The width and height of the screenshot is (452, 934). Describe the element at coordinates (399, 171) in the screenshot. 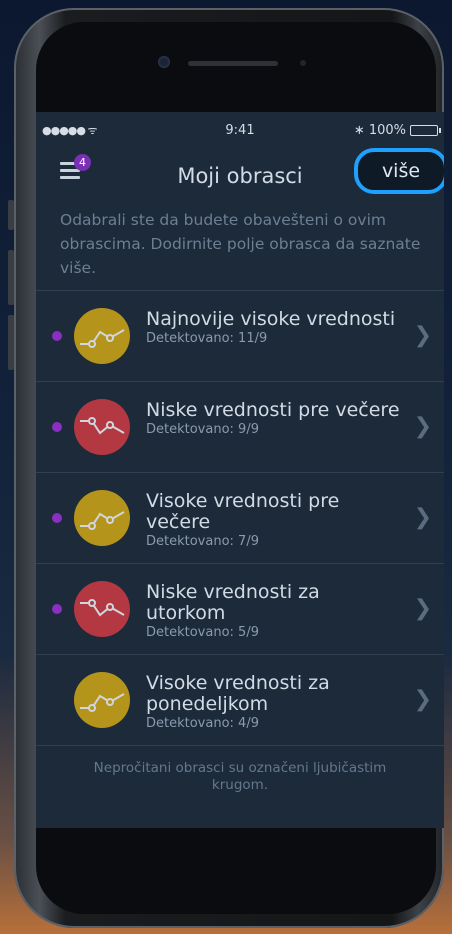

I see `more-button: više` at that location.